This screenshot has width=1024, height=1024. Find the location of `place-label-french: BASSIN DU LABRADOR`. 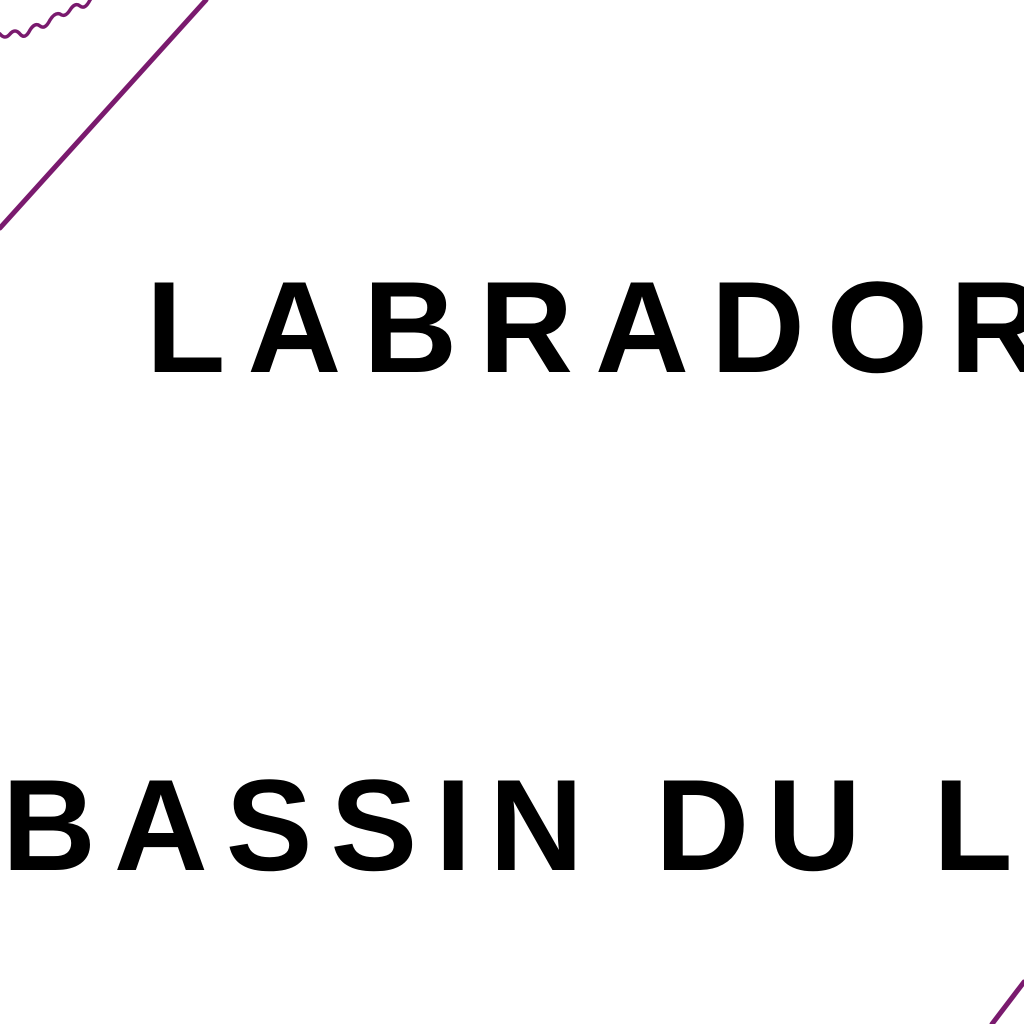

place-label-french: BASSIN DU LABRADOR is located at coordinates (513, 825).